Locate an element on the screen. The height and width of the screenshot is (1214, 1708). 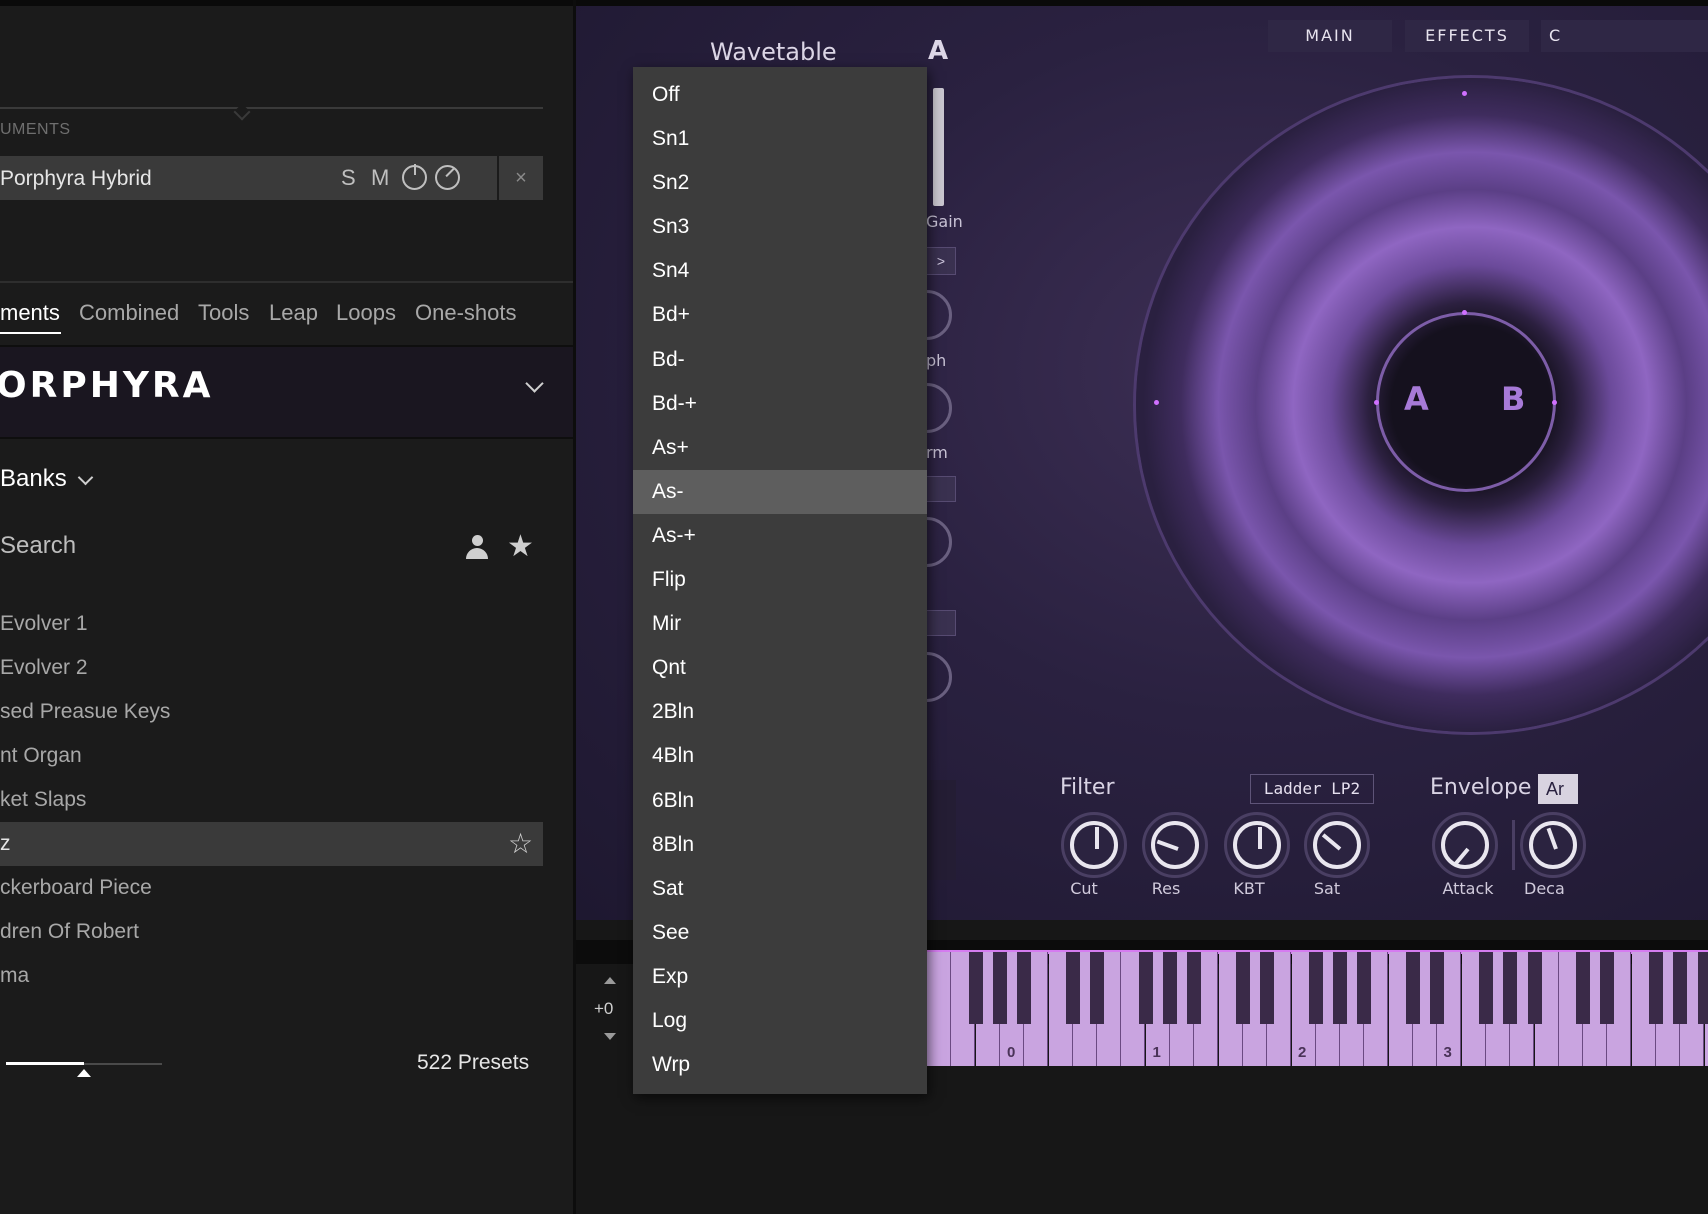
menu-item: 4Bln is located at coordinates (780, 756).